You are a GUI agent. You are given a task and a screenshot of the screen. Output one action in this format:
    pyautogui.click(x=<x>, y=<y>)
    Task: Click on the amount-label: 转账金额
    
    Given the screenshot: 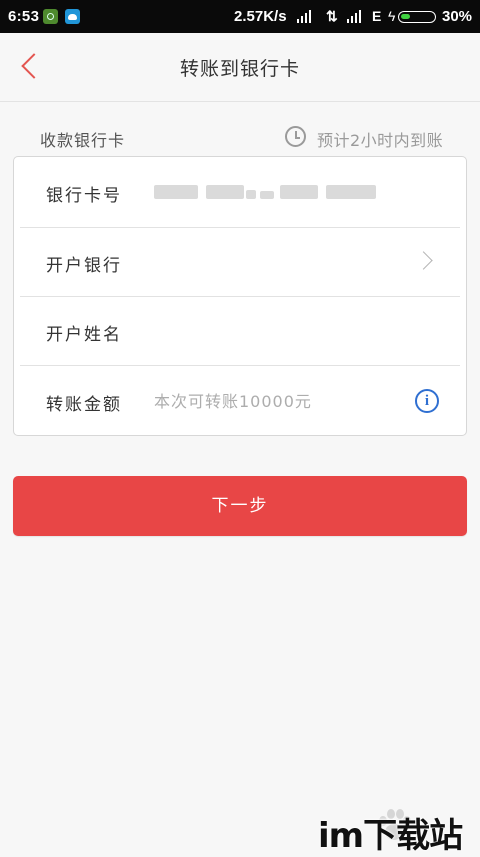 What is the action you would take?
    pyautogui.click(x=84, y=405)
    